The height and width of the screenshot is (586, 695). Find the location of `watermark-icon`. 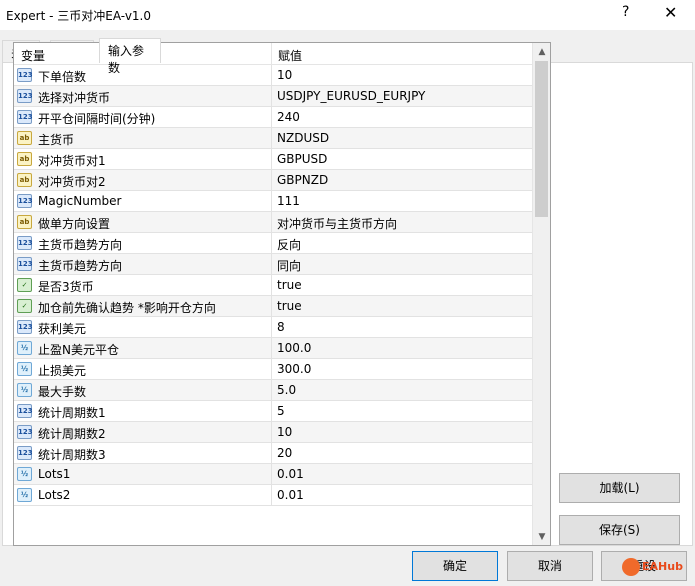

watermark-icon is located at coordinates (631, 567).